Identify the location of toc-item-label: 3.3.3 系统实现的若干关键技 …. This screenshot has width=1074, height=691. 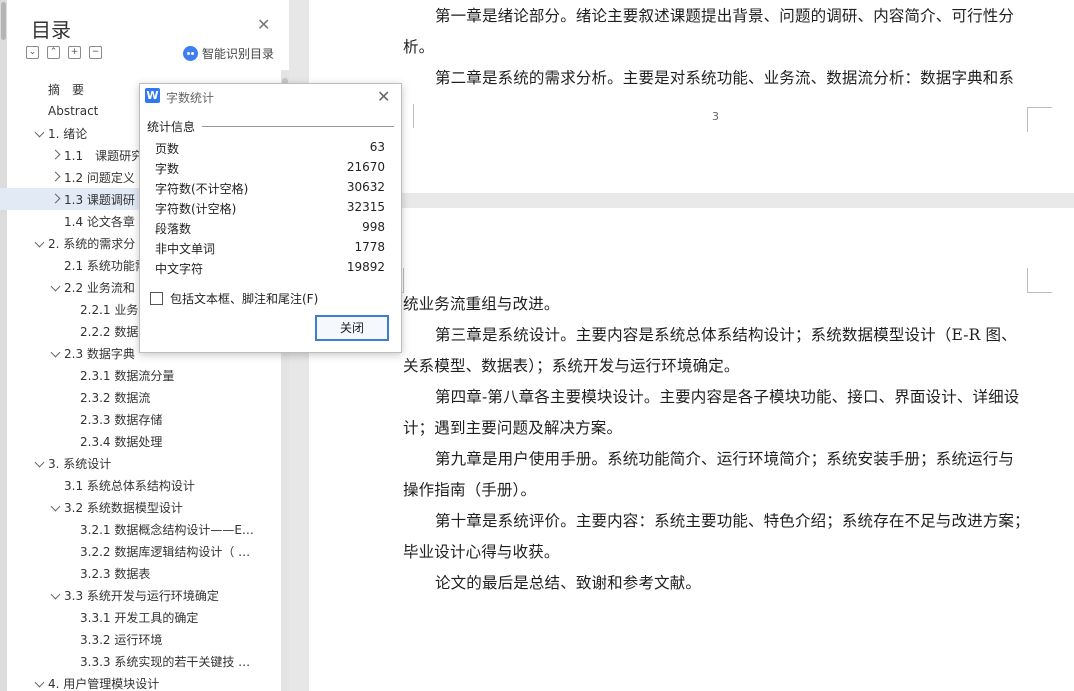
(165, 661).